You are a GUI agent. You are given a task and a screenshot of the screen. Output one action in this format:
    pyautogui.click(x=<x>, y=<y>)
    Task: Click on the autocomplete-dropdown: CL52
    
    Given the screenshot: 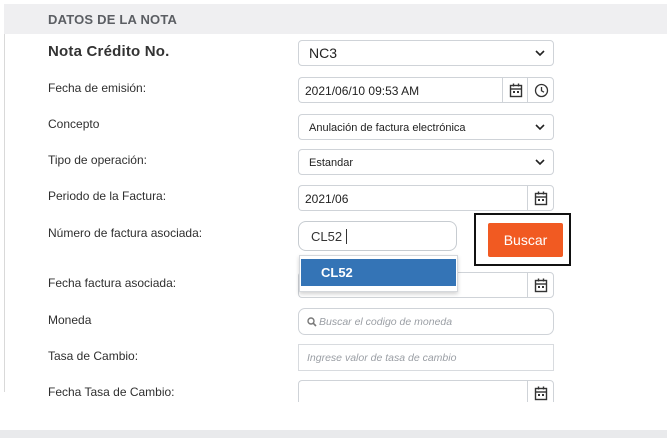 What is the action you would take?
    pyautogui.click(x=378, y=273)
    